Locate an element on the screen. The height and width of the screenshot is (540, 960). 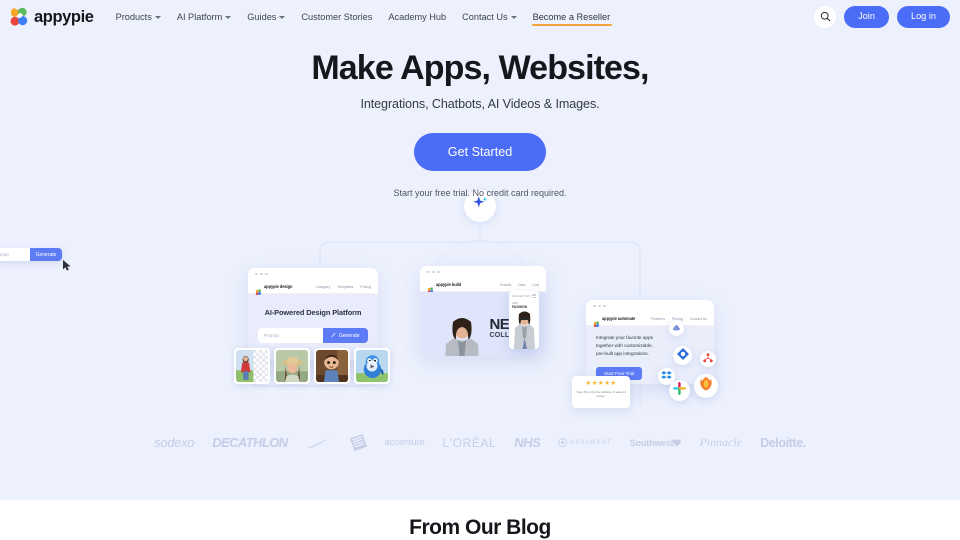
nav-item-label: Products is located at coordinates (133, 17).